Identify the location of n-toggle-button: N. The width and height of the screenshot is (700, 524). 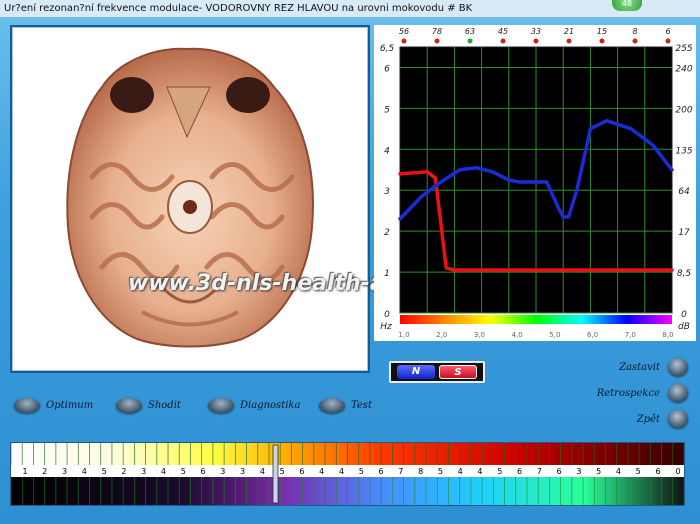
(416, 372).